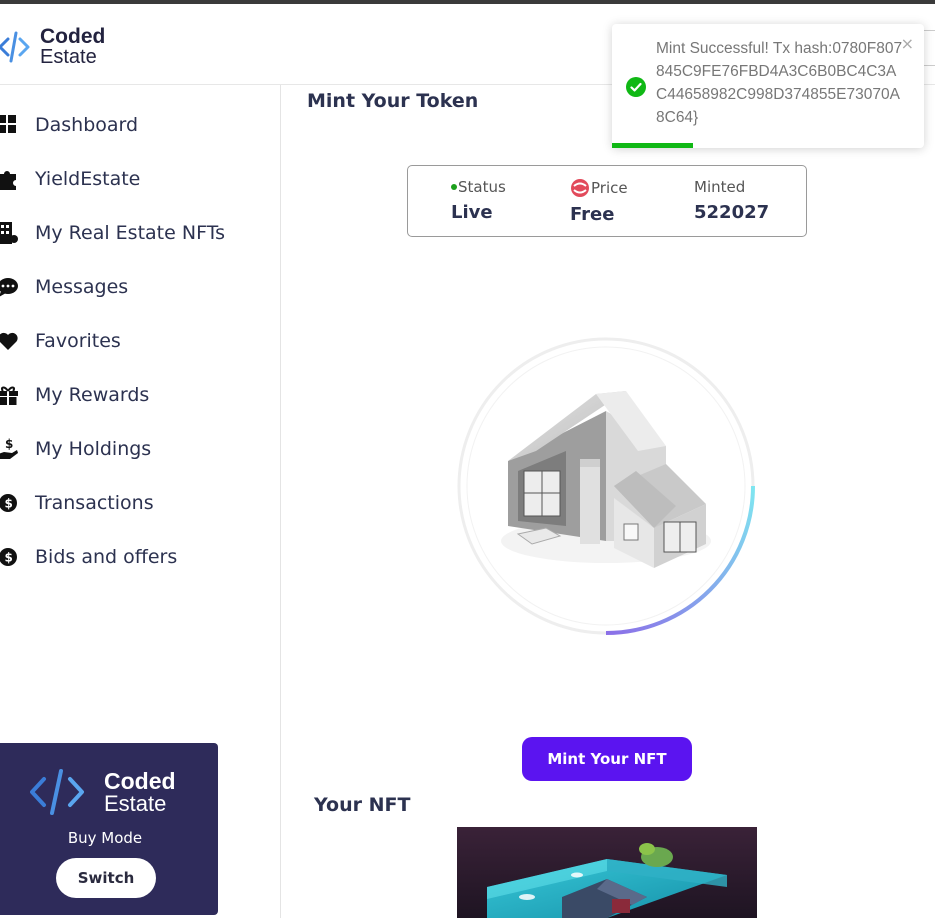  What do you see at coordinates (393, 101) in the screenshot?
I see `page-title: Mint Your Token` at bounding box center [393, 101].